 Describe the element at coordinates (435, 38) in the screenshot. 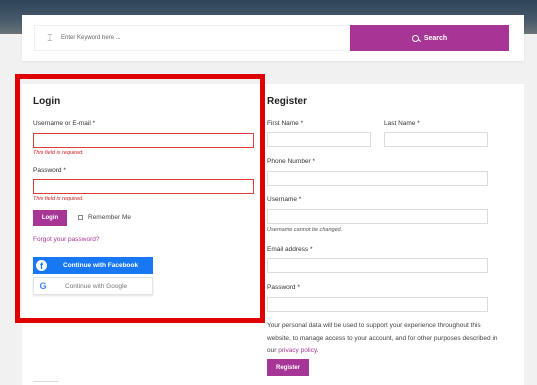

I see `search-button-label: Search` at that location.